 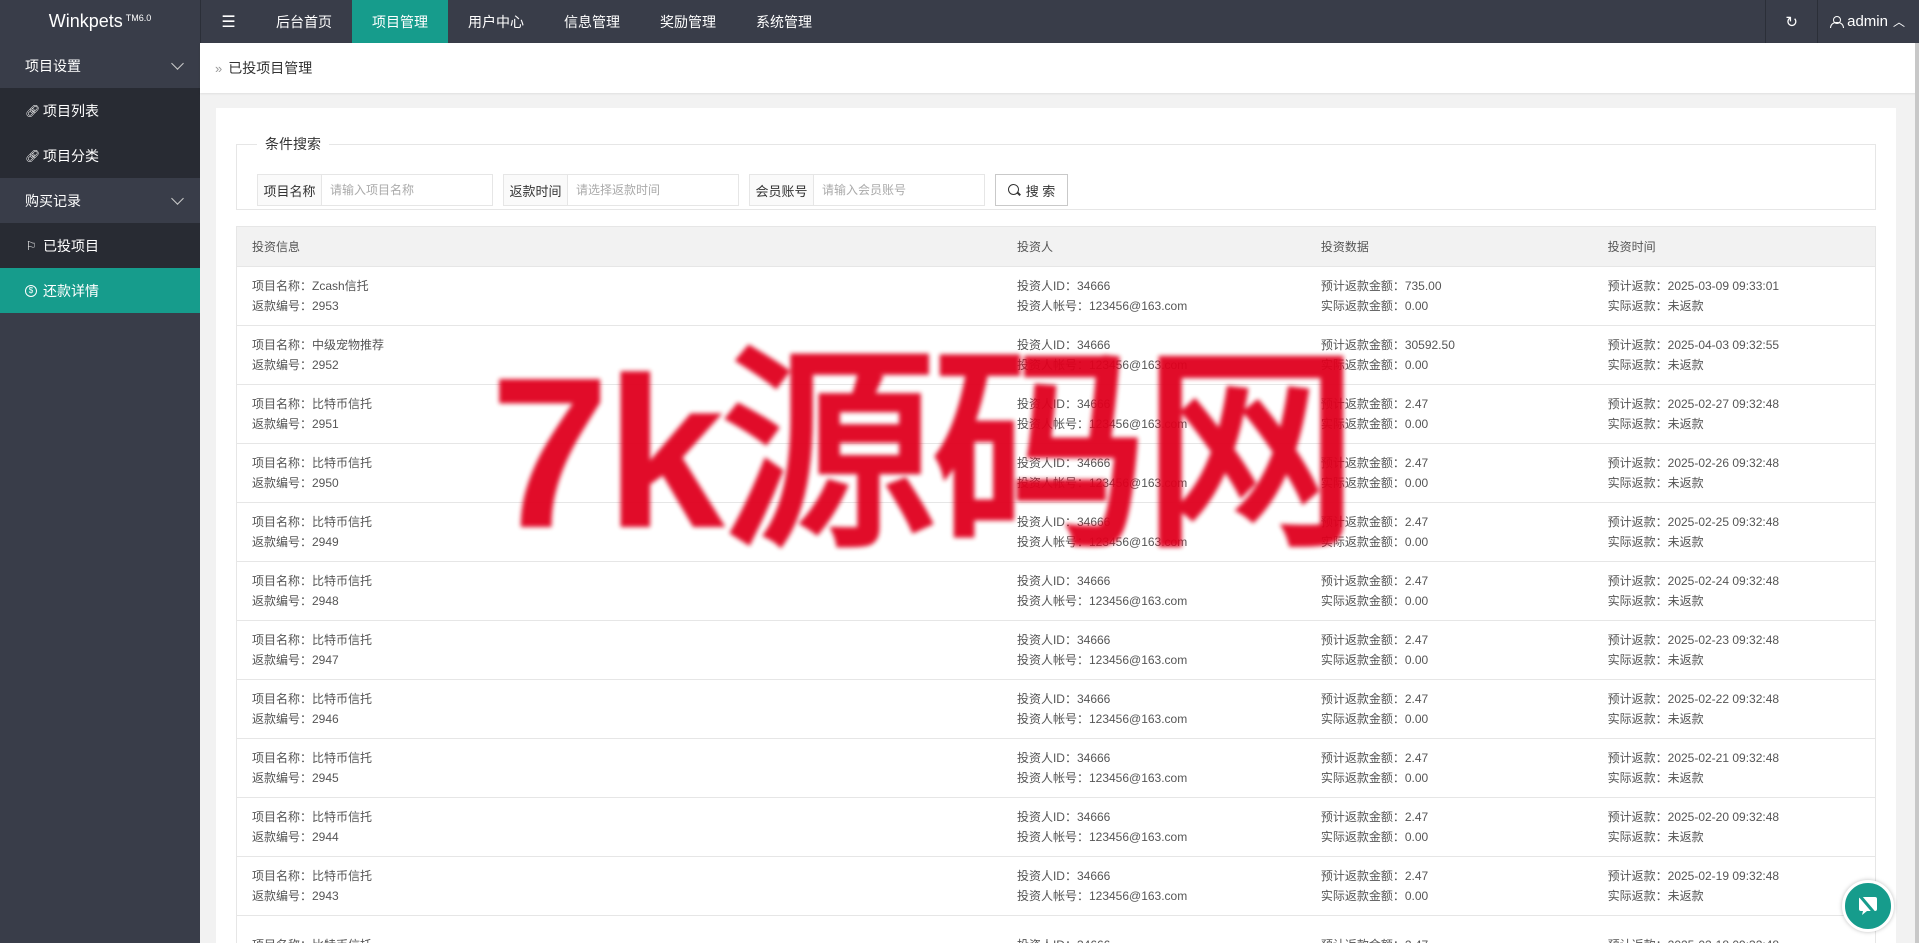 What do you see at coordinates (1693, 463) in the screenshot?
I see `cell-line: 预计返款：2025-02-26 09:32:48` at bounding box center [1693, 463].